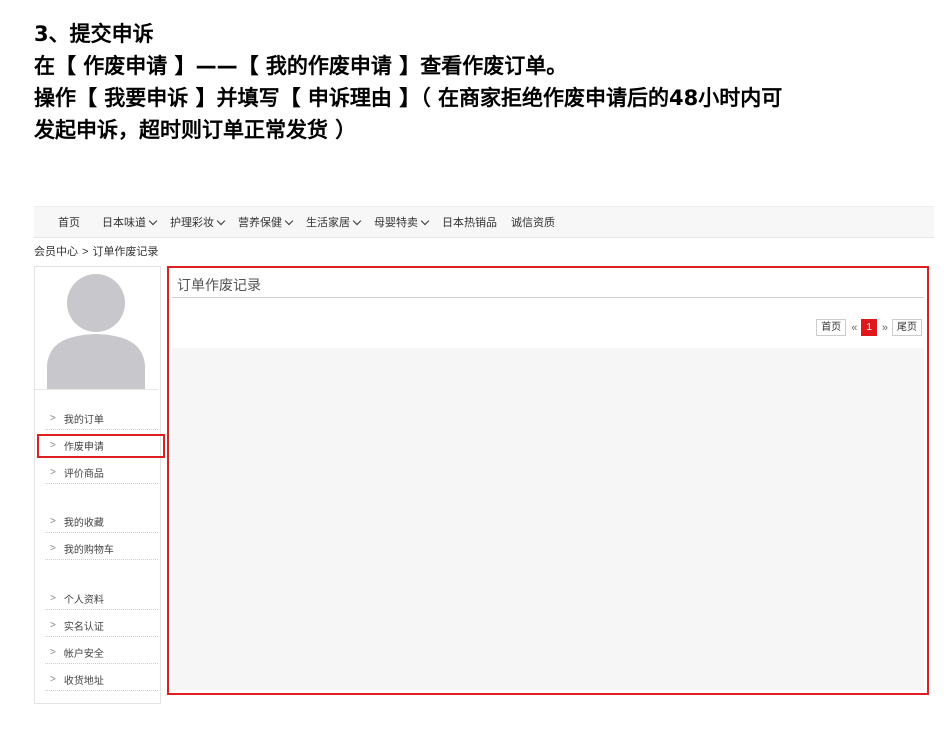 The image size is (952, 741). I want to click on nav-item-mother-baby: 母婴特卖, so click(402, 222).